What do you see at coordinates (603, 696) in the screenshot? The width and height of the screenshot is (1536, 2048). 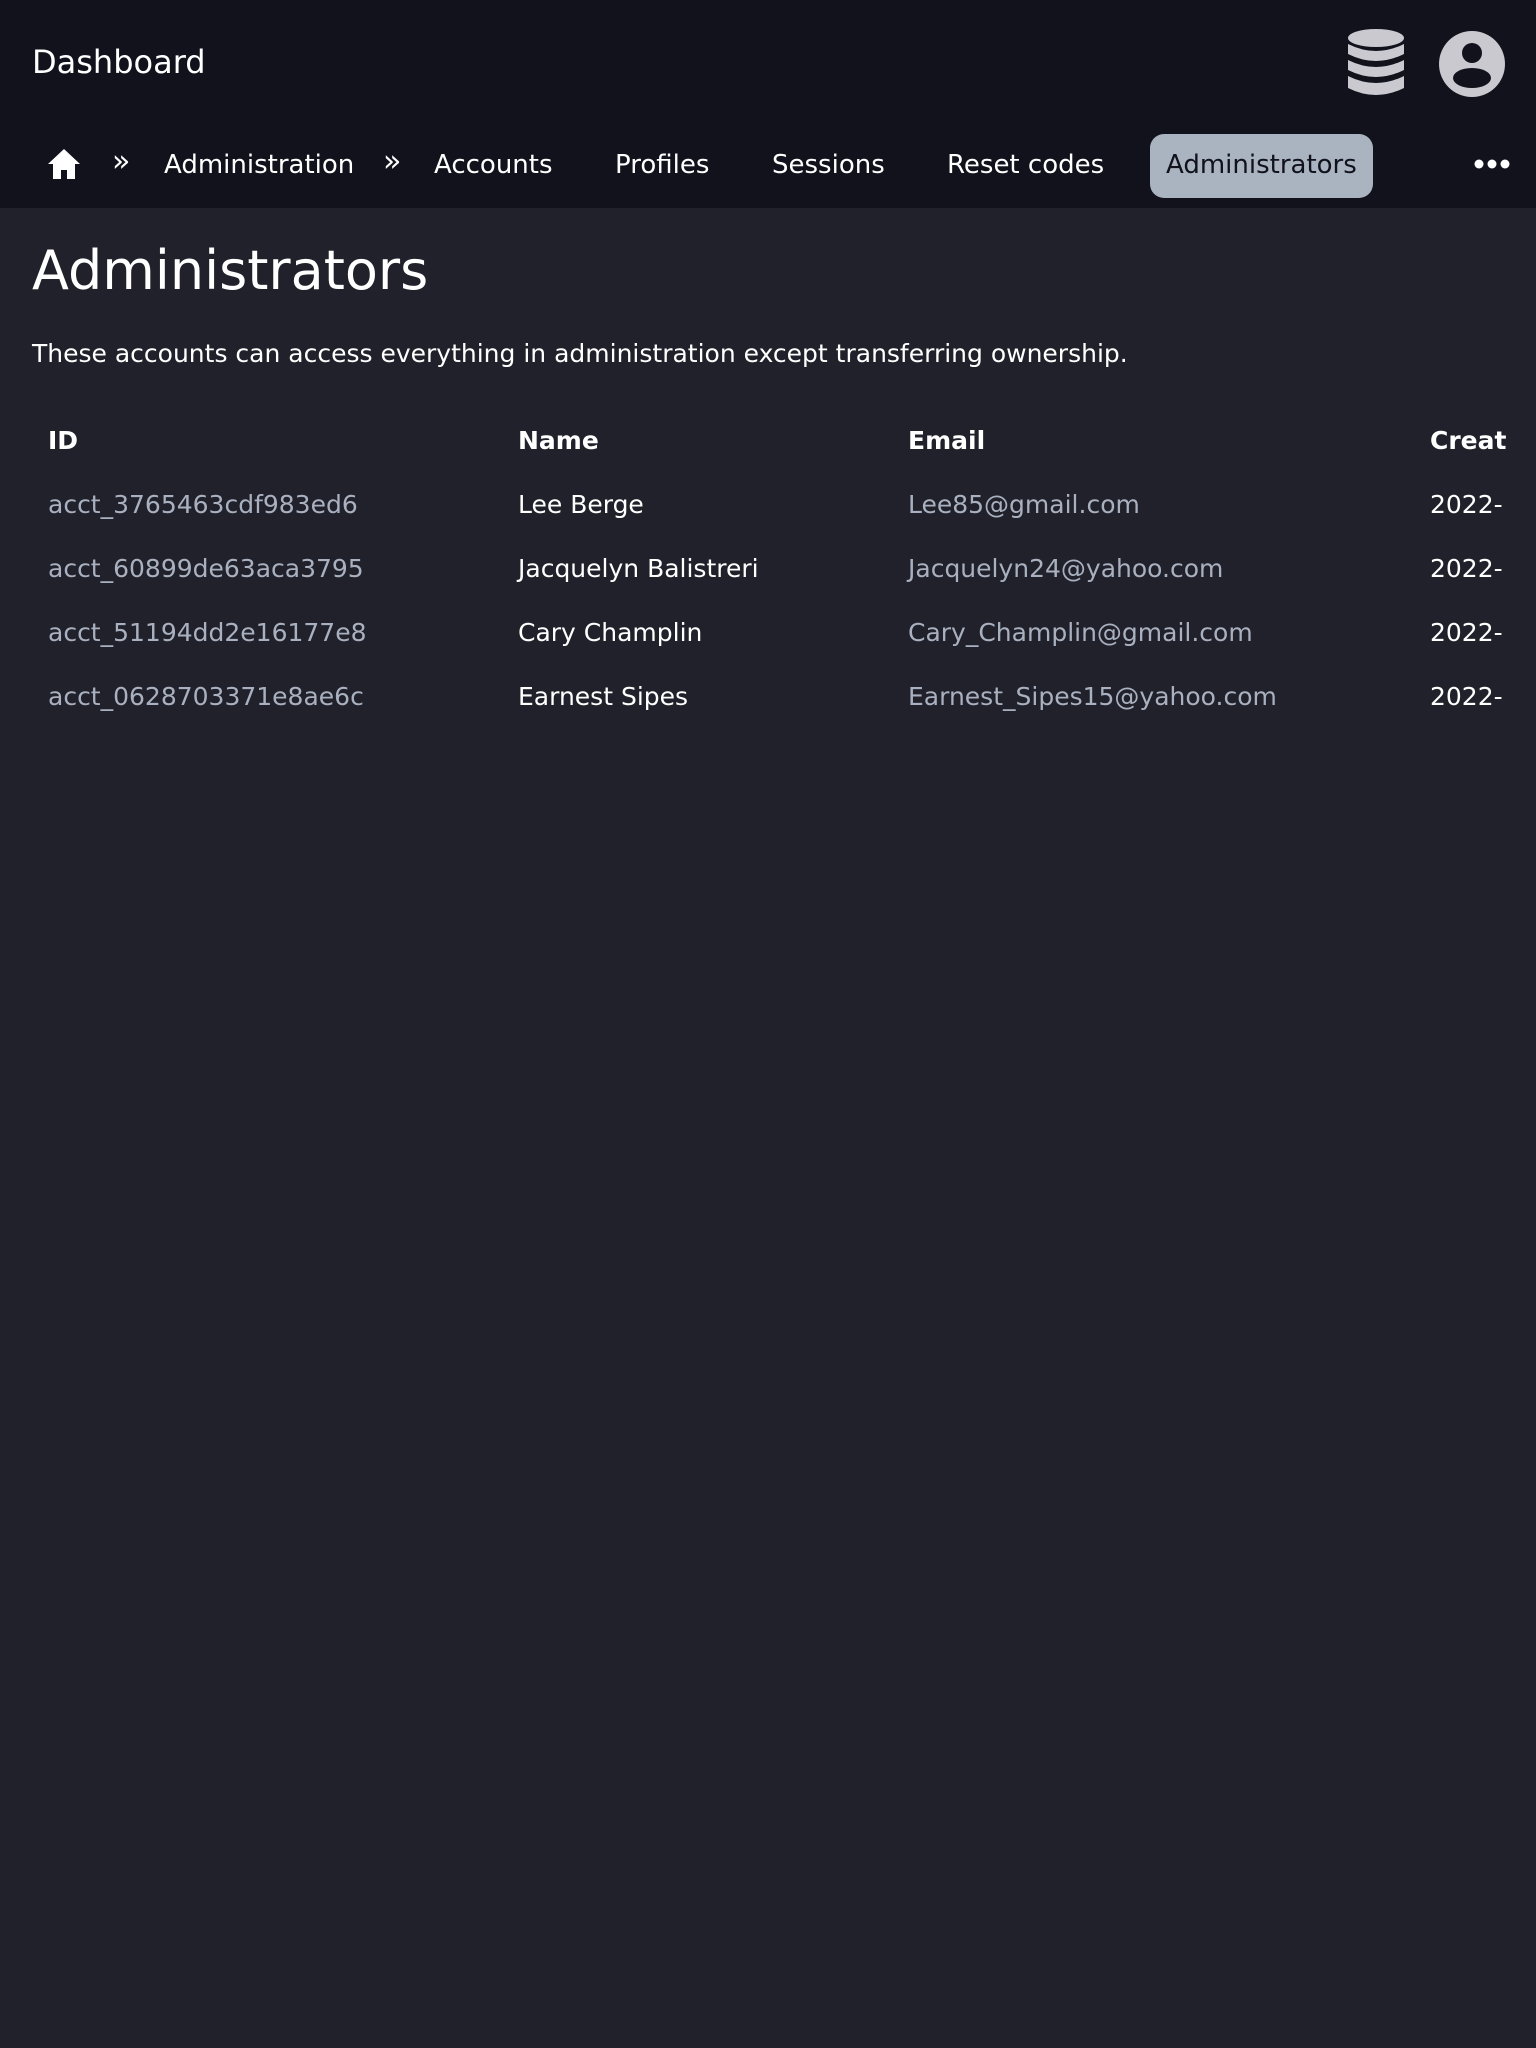 I see `cell-name: Earnest Sipes` at bounding box center [603, 696].